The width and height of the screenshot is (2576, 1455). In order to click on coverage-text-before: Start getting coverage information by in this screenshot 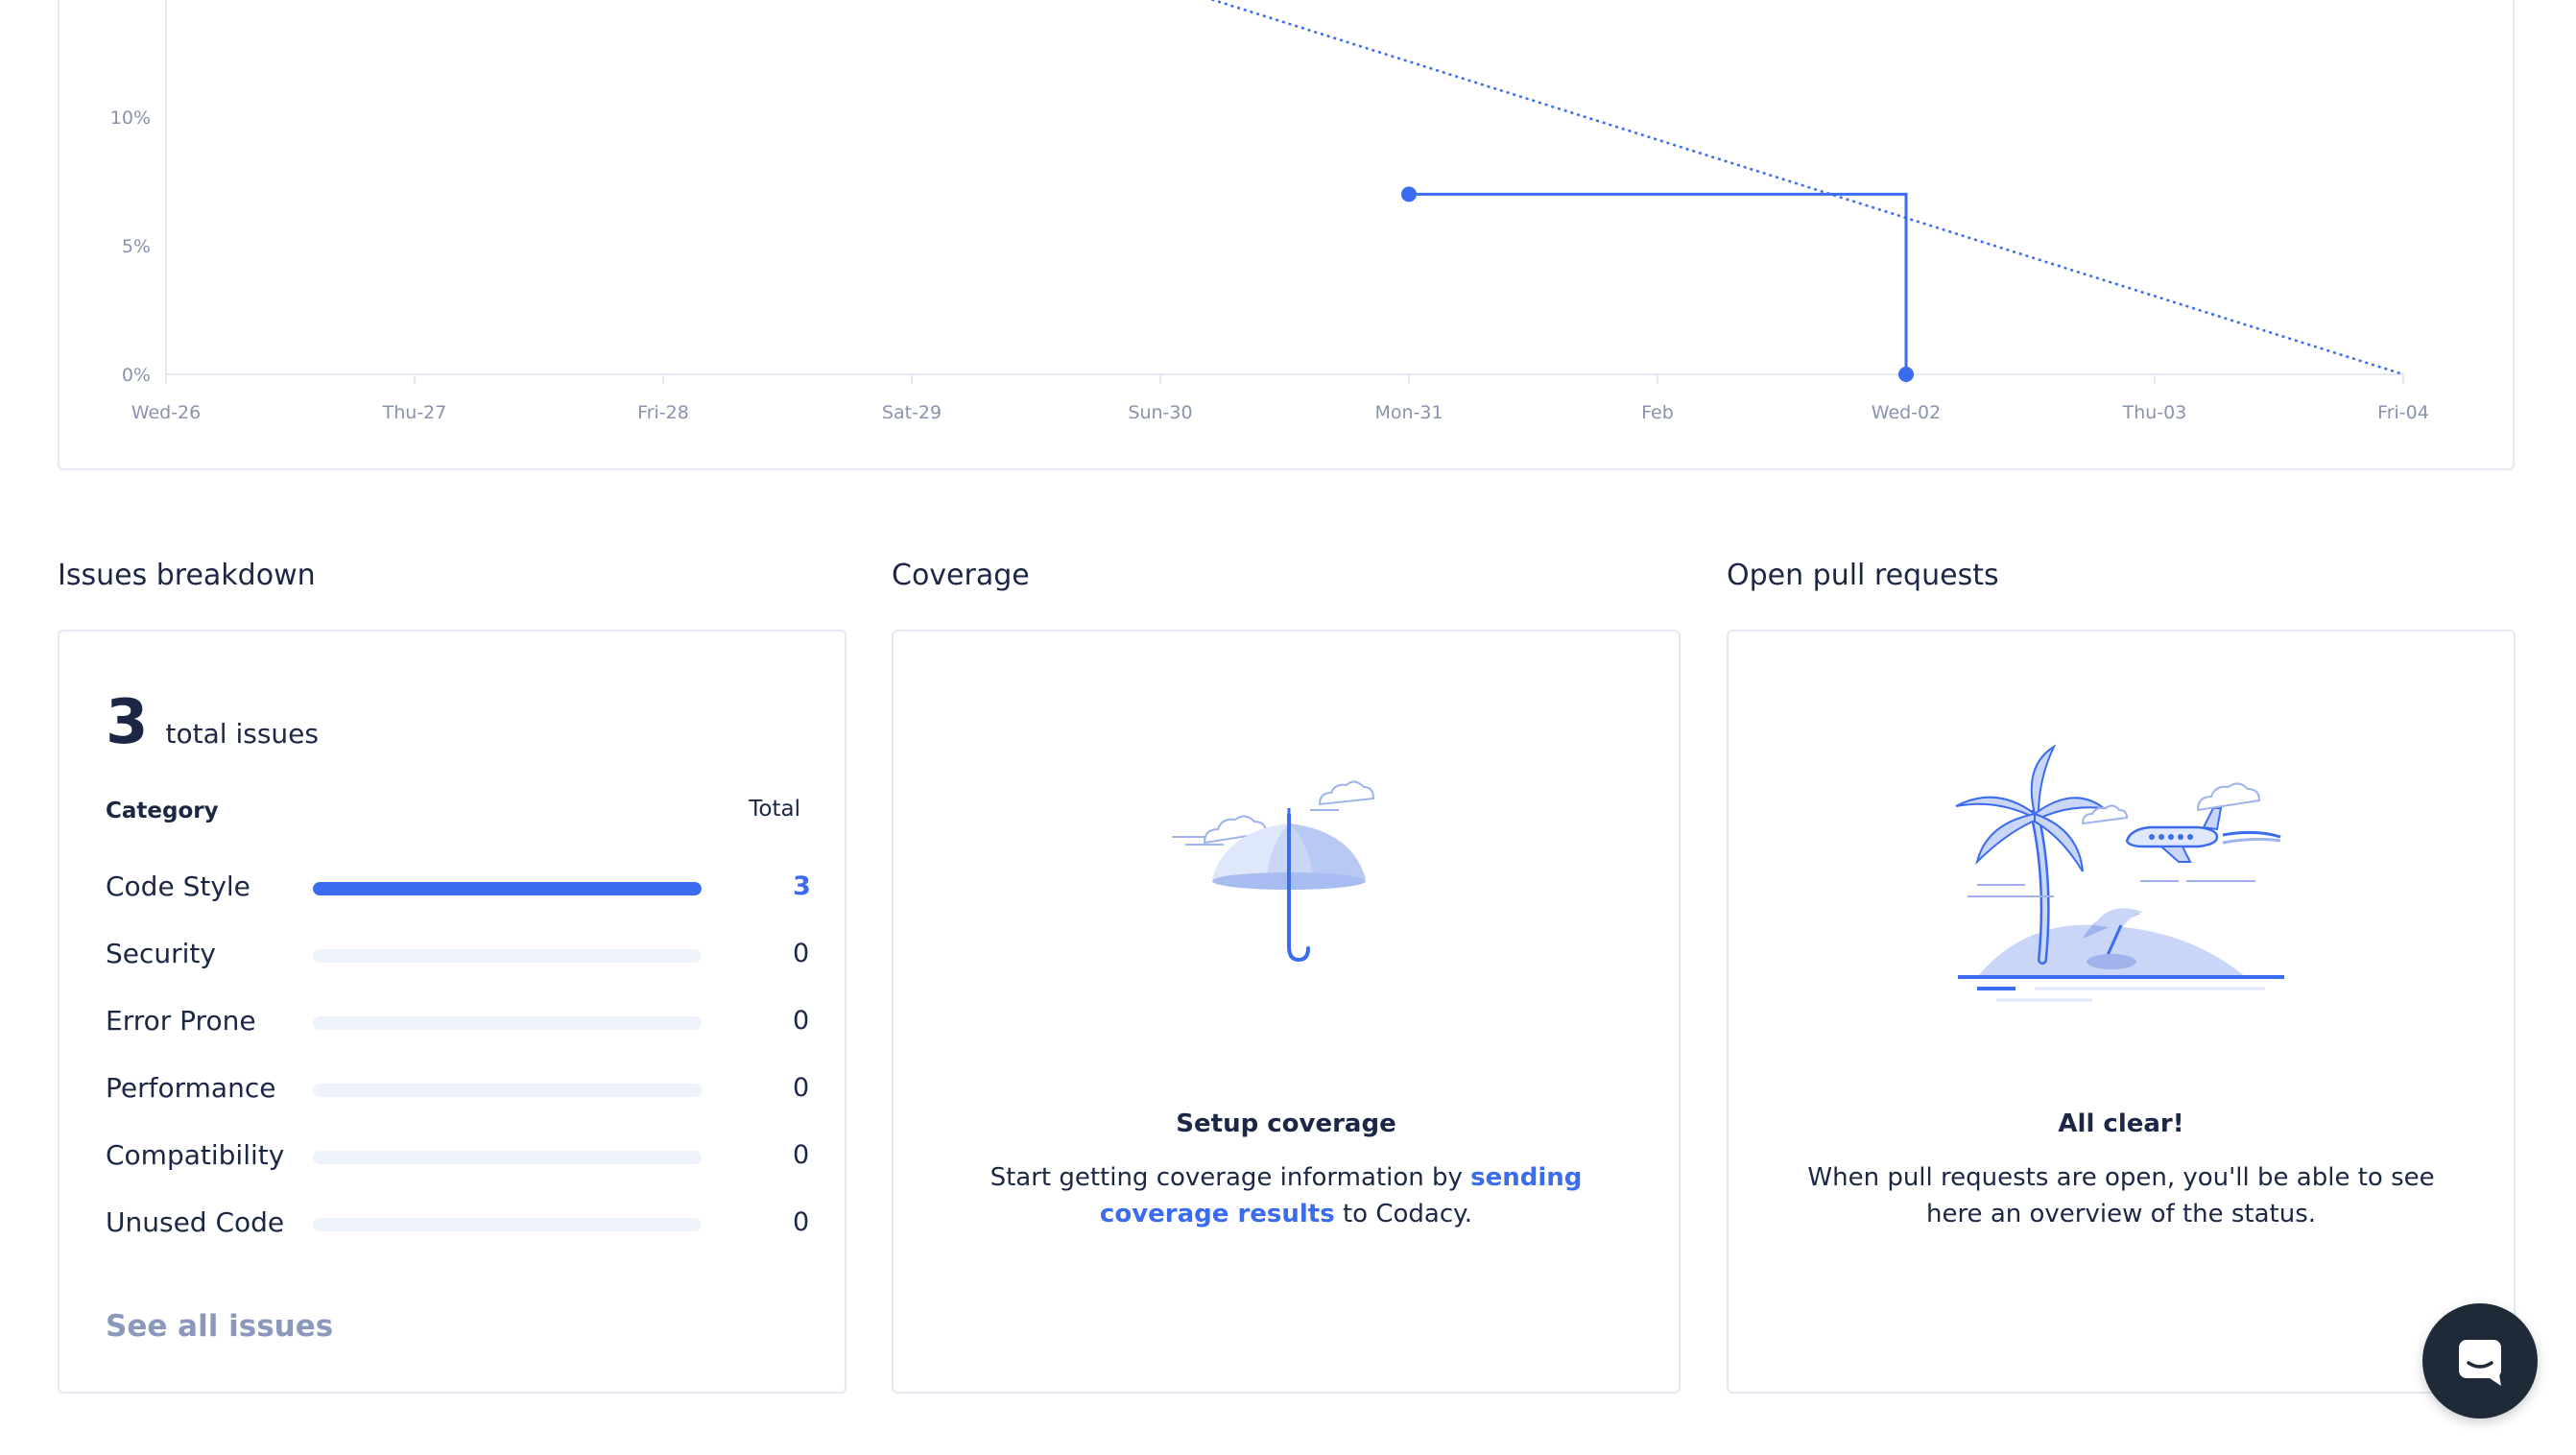, I will do `click(1230, 1177)`.